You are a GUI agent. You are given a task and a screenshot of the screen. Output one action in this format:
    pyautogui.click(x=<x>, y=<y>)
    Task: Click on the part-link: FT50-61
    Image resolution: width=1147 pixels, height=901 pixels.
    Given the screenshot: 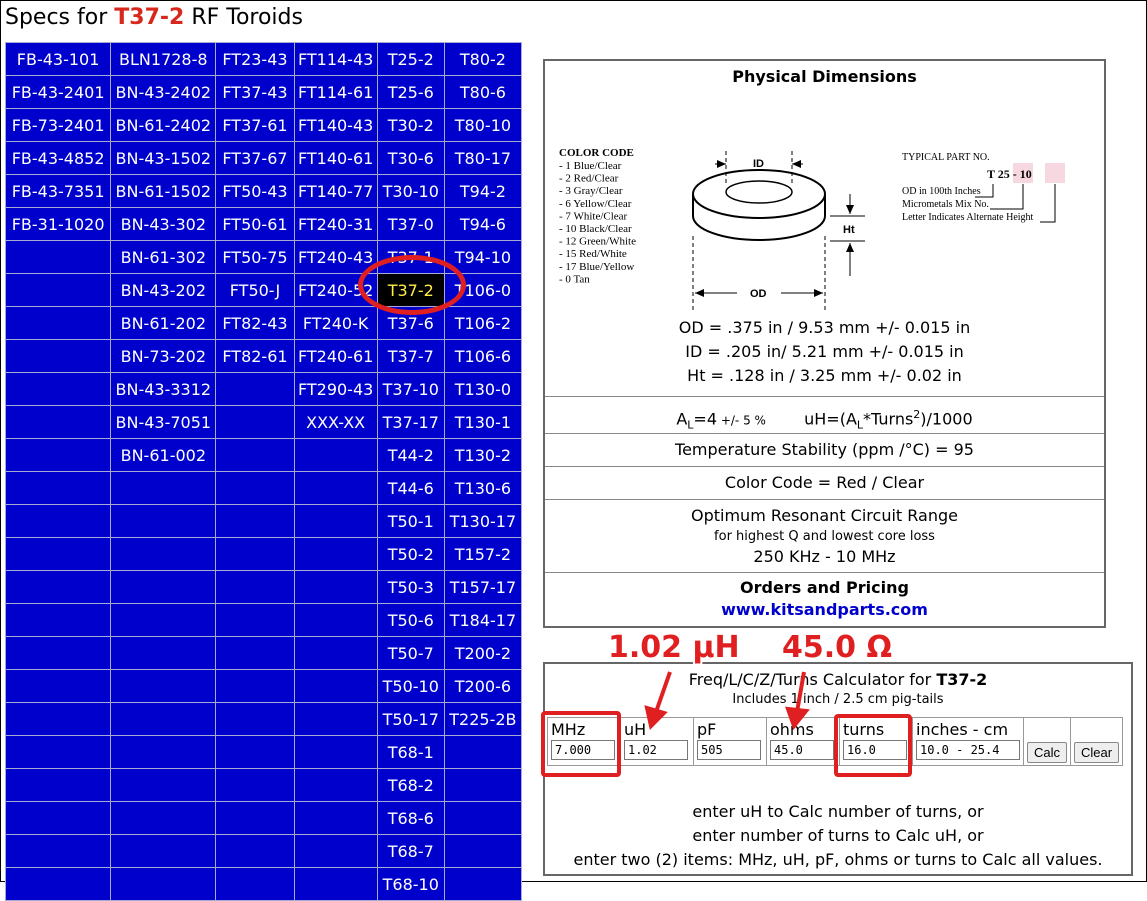 What is the action you would take?
    pyautogui.click(x=255, y=224)
    